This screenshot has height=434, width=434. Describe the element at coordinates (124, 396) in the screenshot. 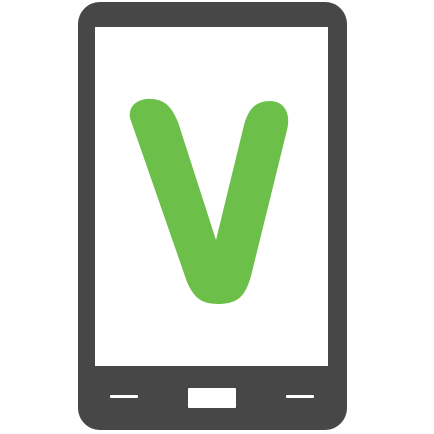

I see `back-dash-icon` at that location.